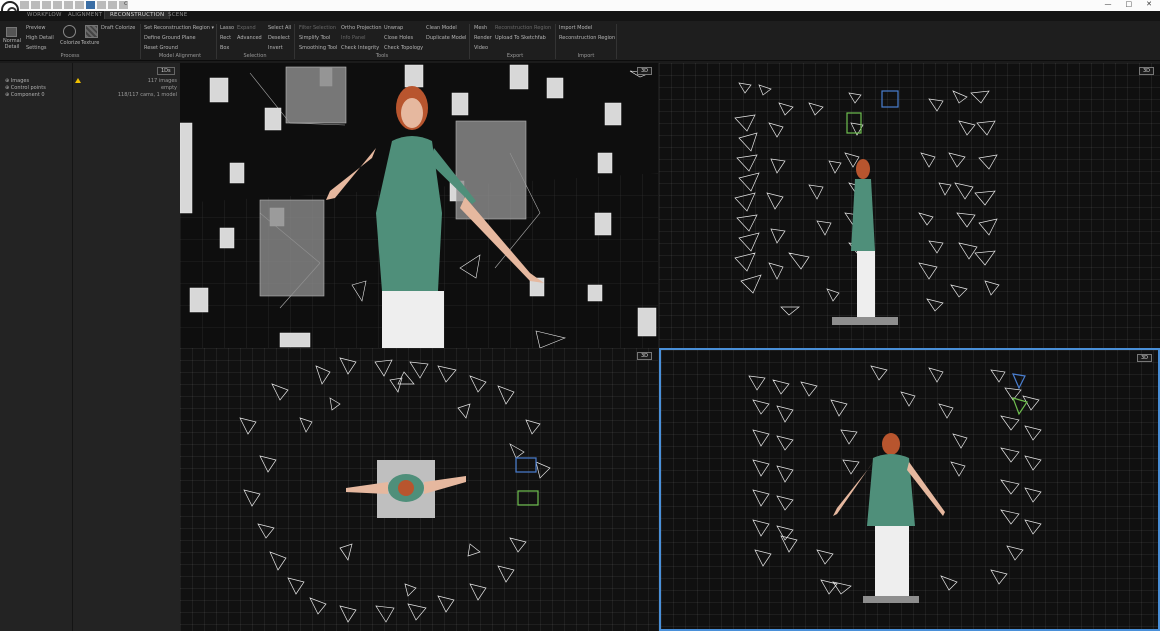 Image resolution: width=1160 pixels, height=631 pixels. What do you see at coordinates (255, 56) in the screenshot?
I see `group-label-selection: Selection` at bounding box center [255, 56].